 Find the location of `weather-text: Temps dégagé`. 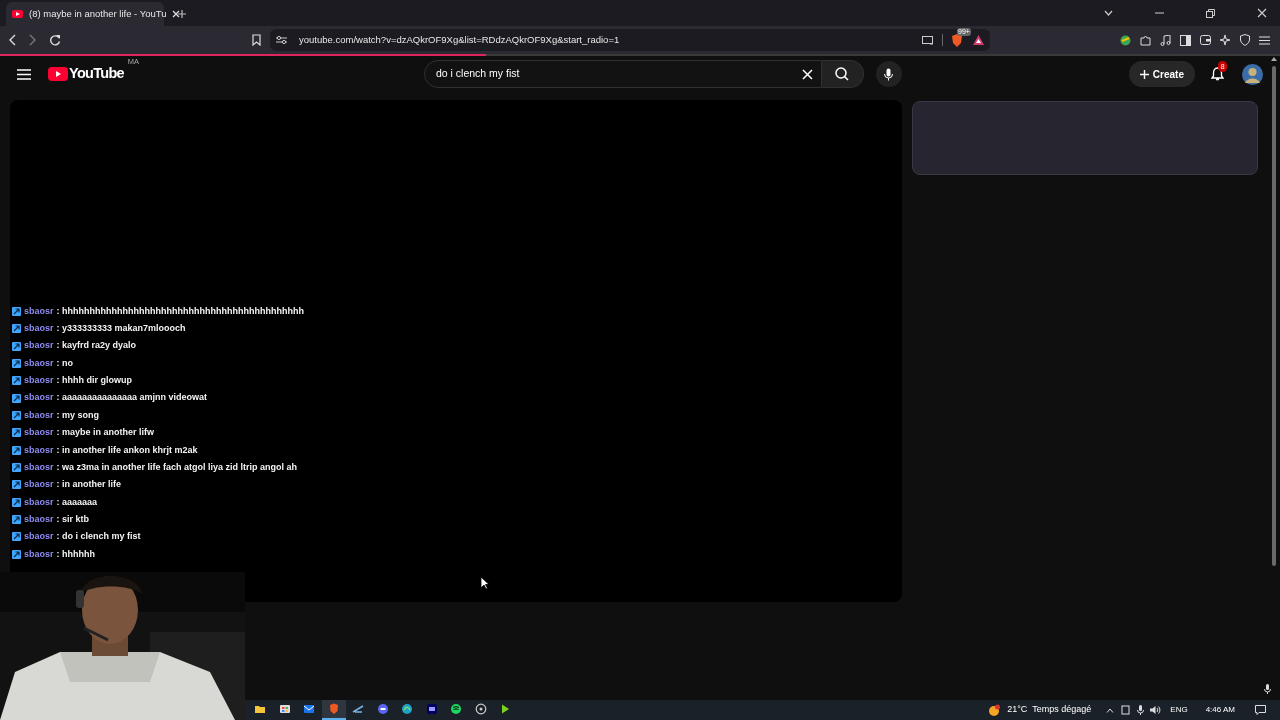

weather-text: Temps dégagé is located at coordinates (1062, 710).